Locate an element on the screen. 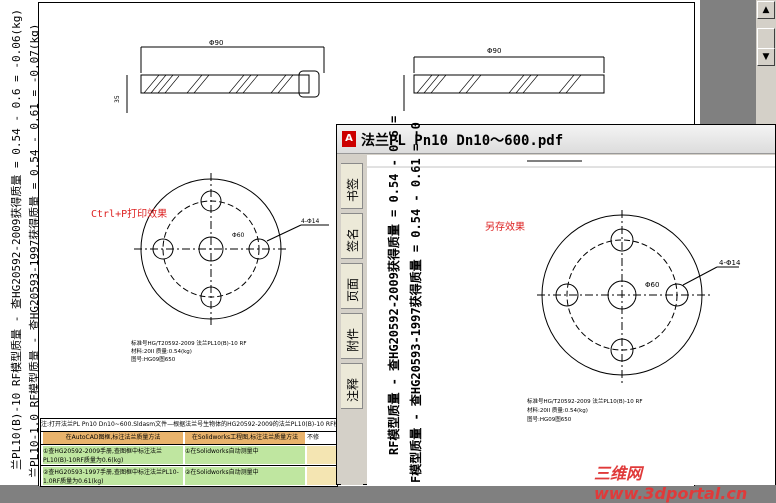 Image resolution: width=776 pixels, height=503 pixels. info-line-2: 材料:20II 质量:0.54(kg) is located at coordinates (161, 351).